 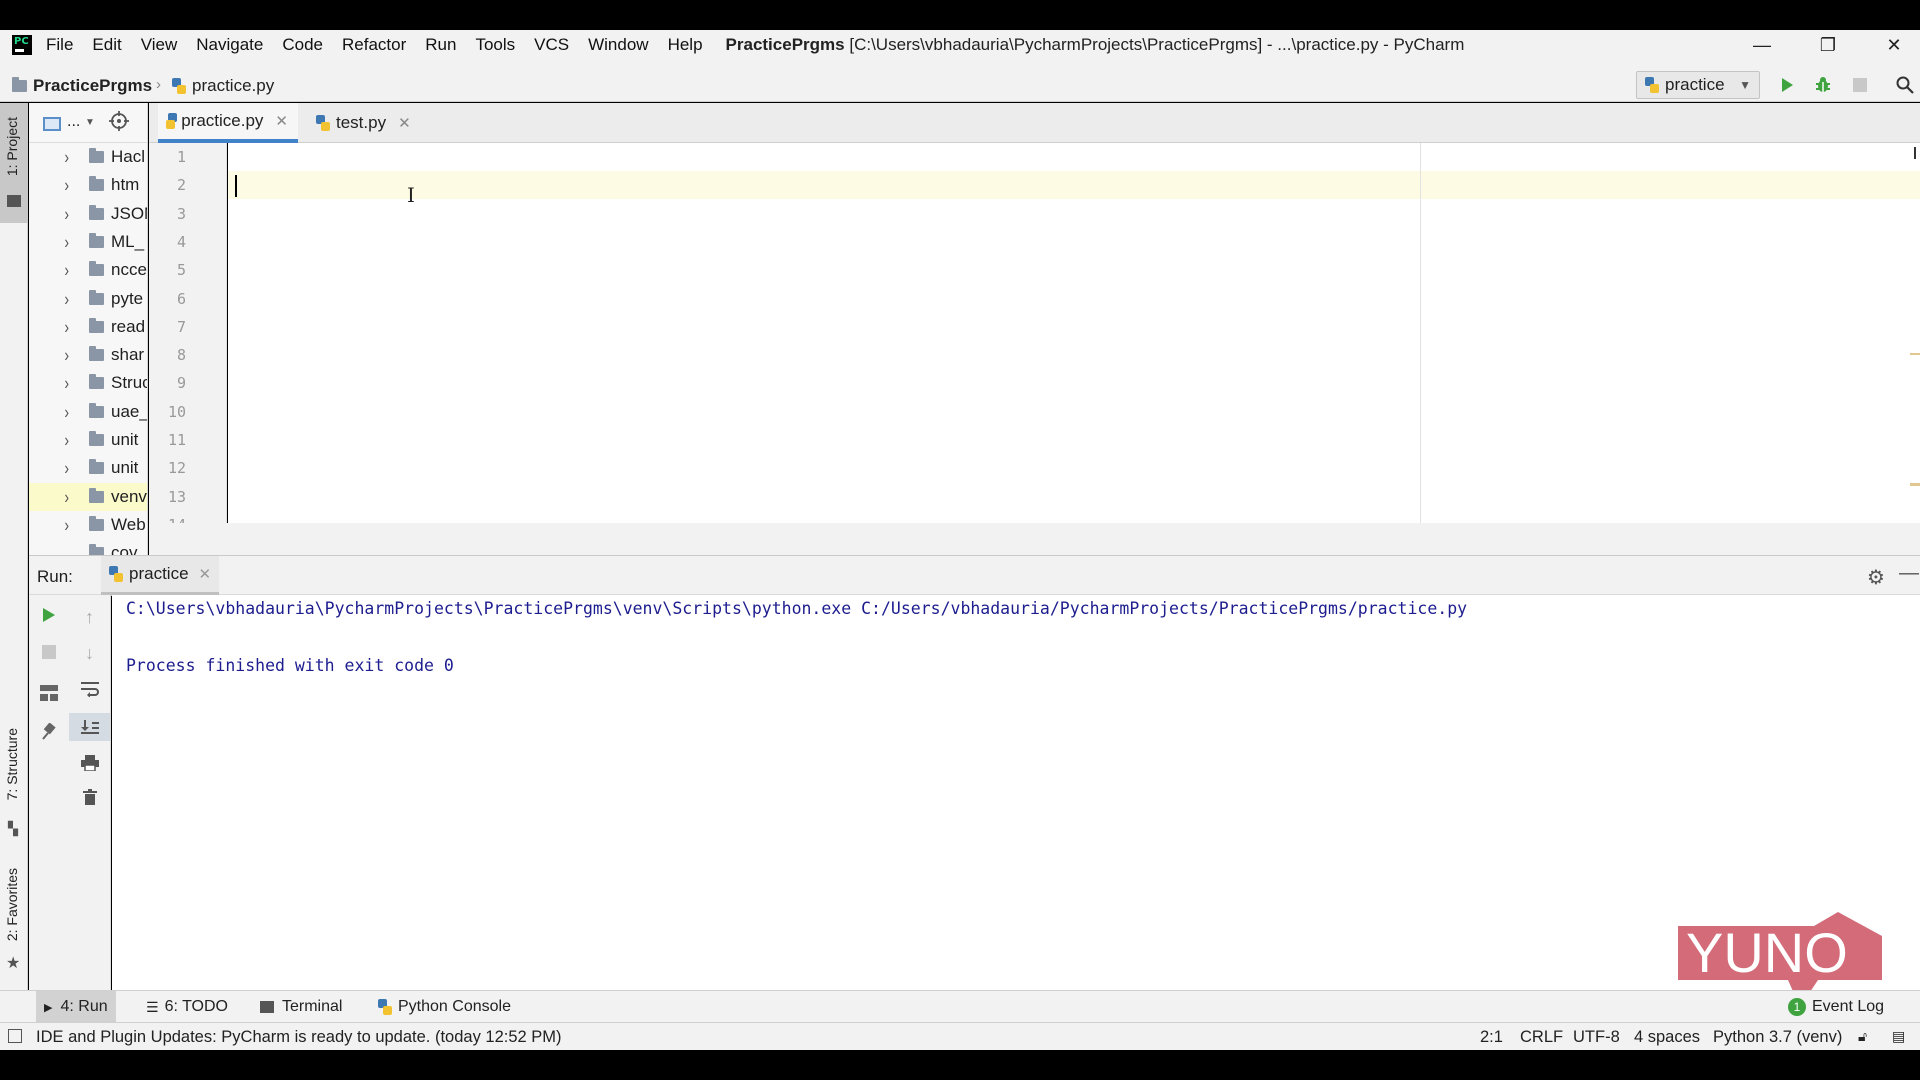 What do you see at coordinates (106, 45) in the screenshot?
I see `menu-edit: Edit` at bounding box center [106, 45].